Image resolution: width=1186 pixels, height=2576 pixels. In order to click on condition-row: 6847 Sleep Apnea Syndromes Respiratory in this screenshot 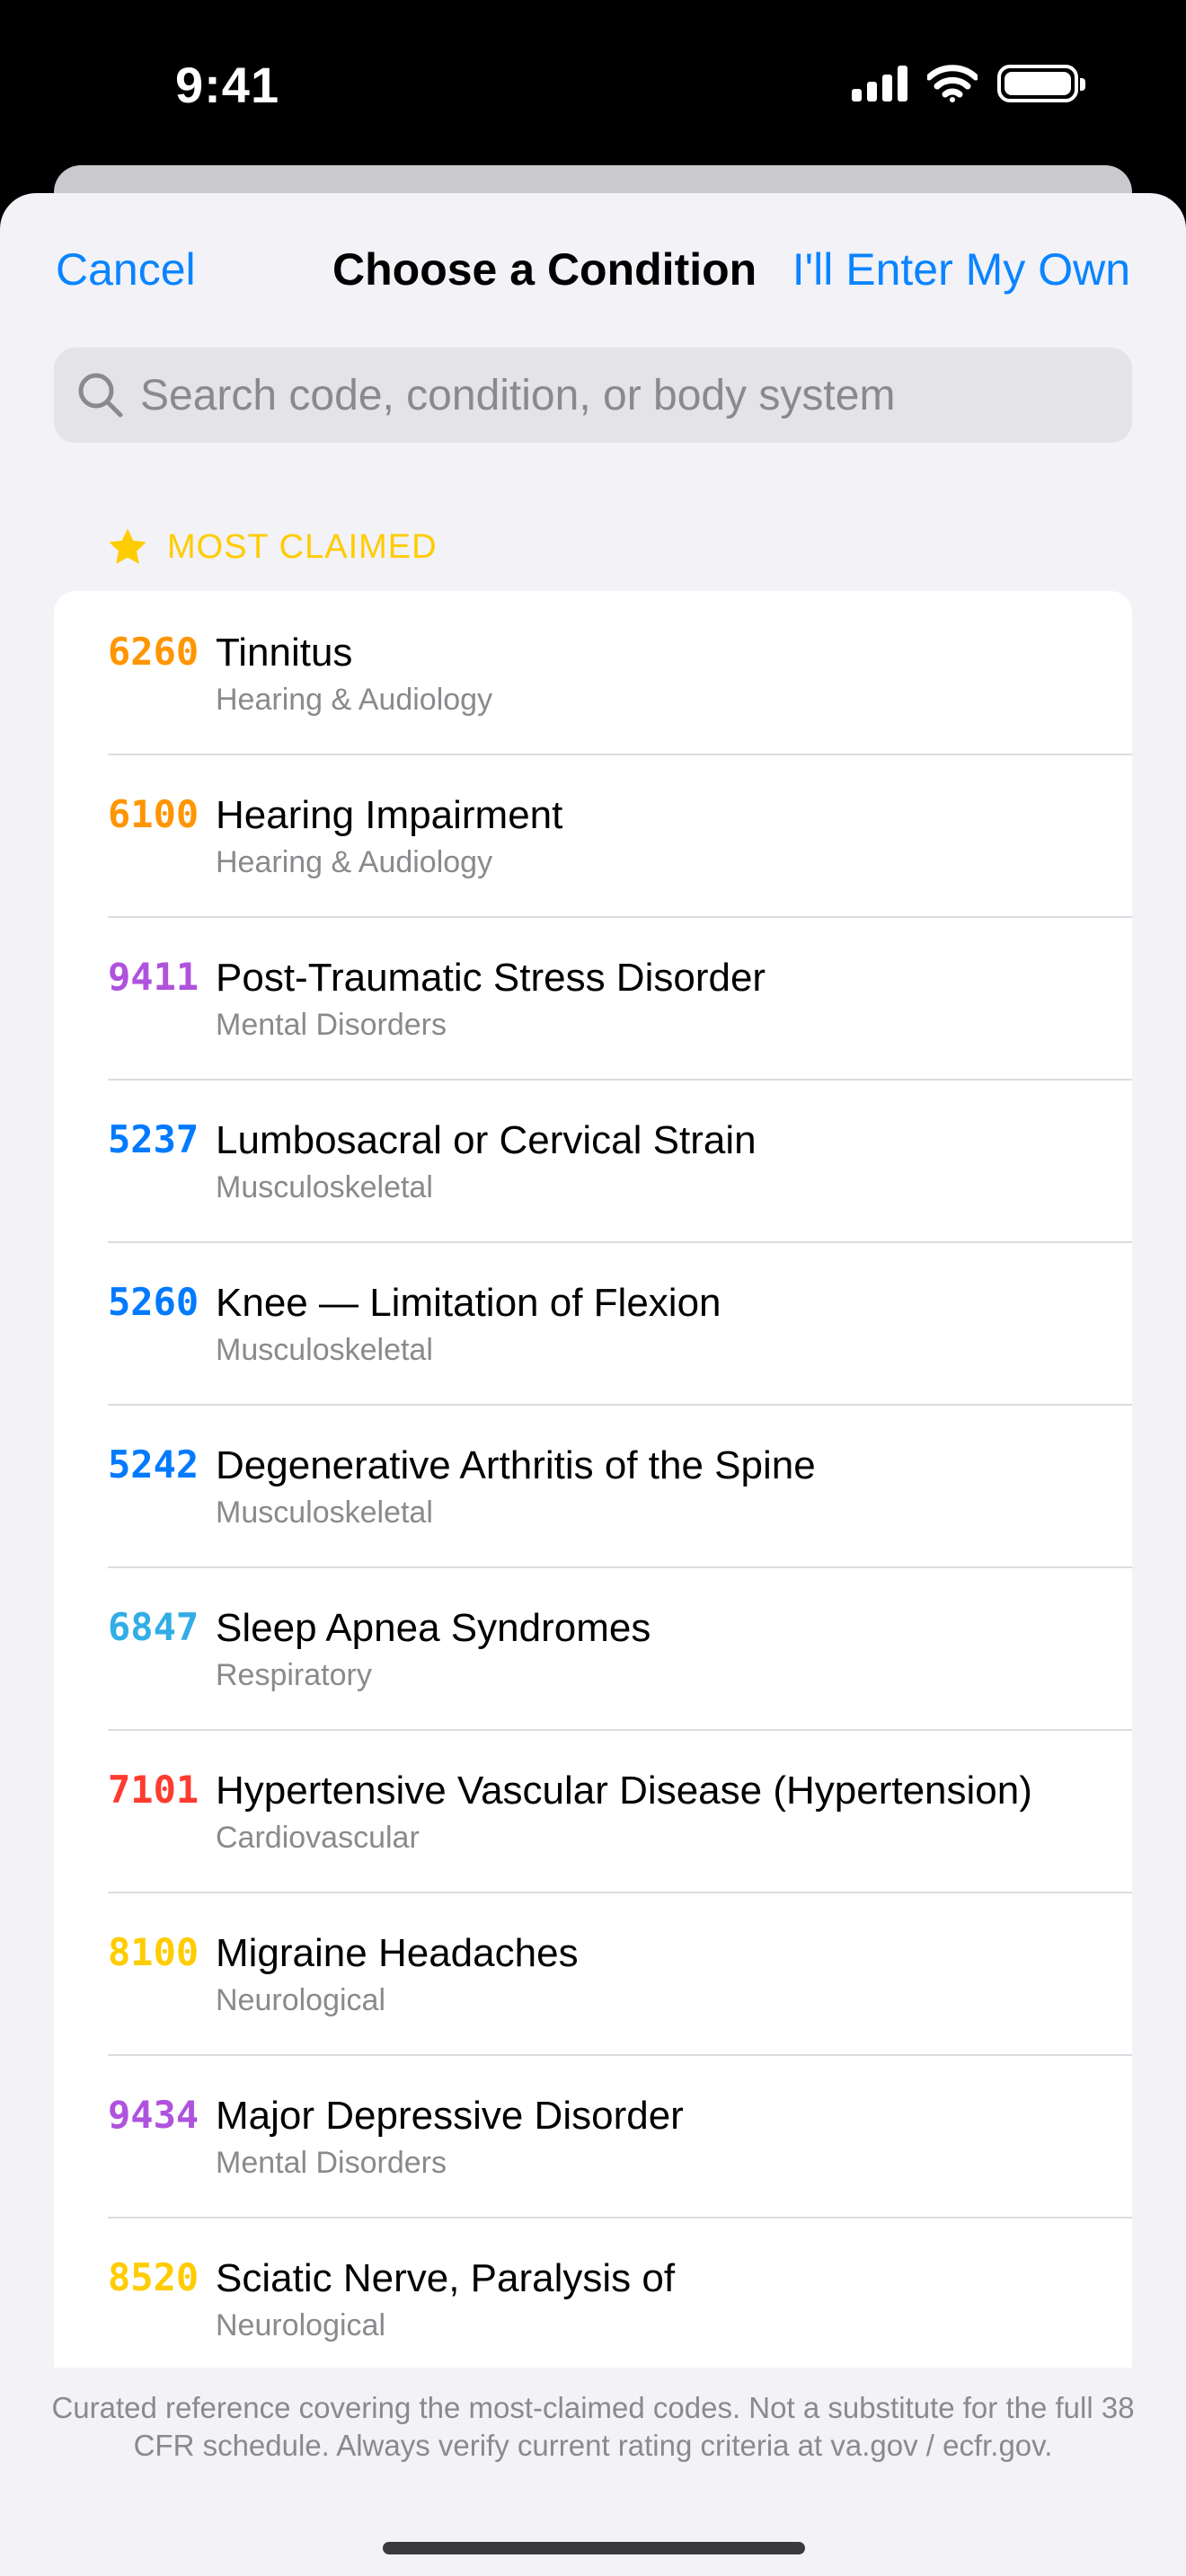, I will do `click(593, 1647)`.